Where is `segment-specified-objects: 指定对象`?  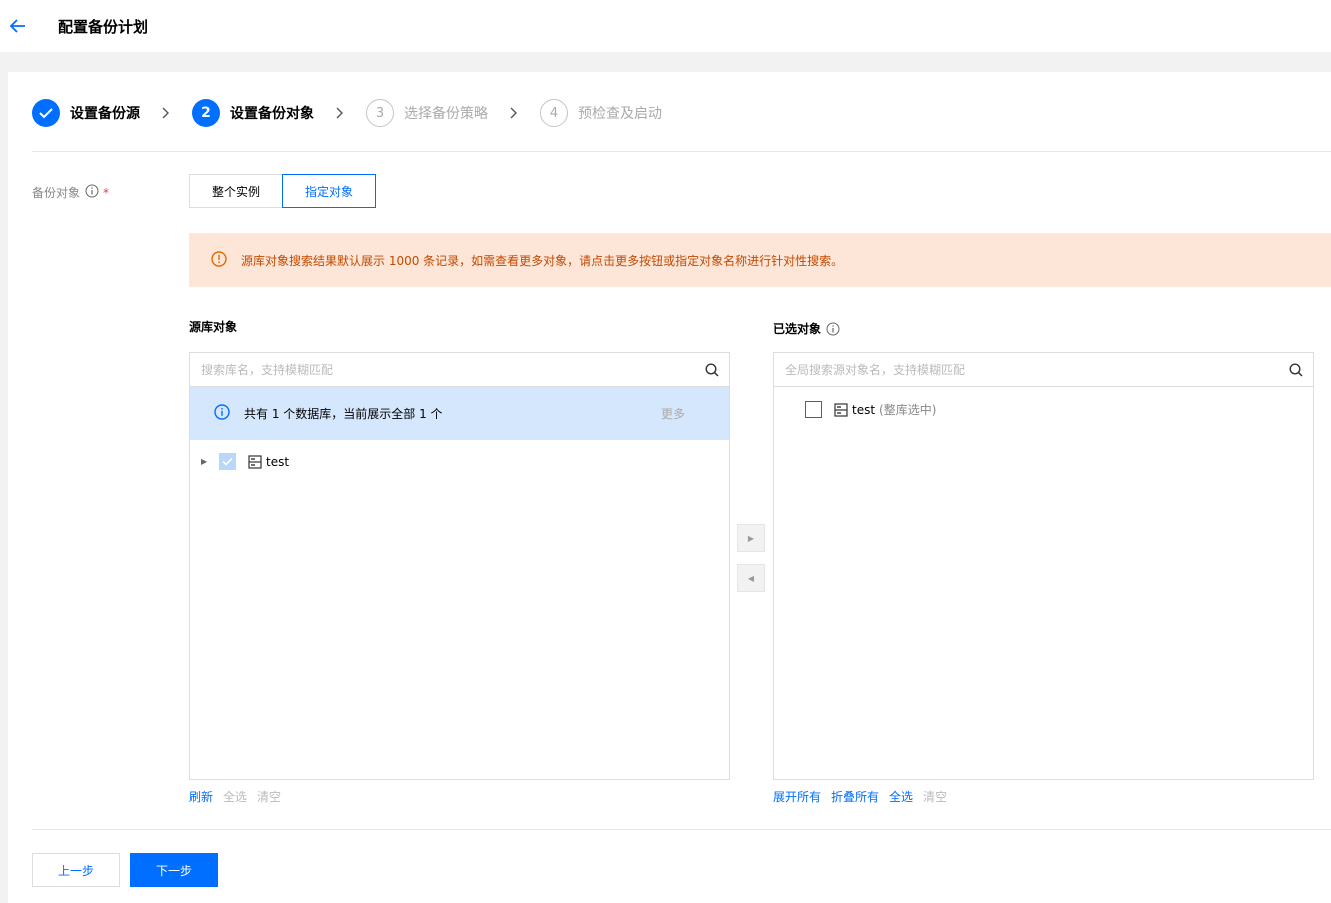 segment-specified-objects: 指定对象 is located at coordinates (329, 191).